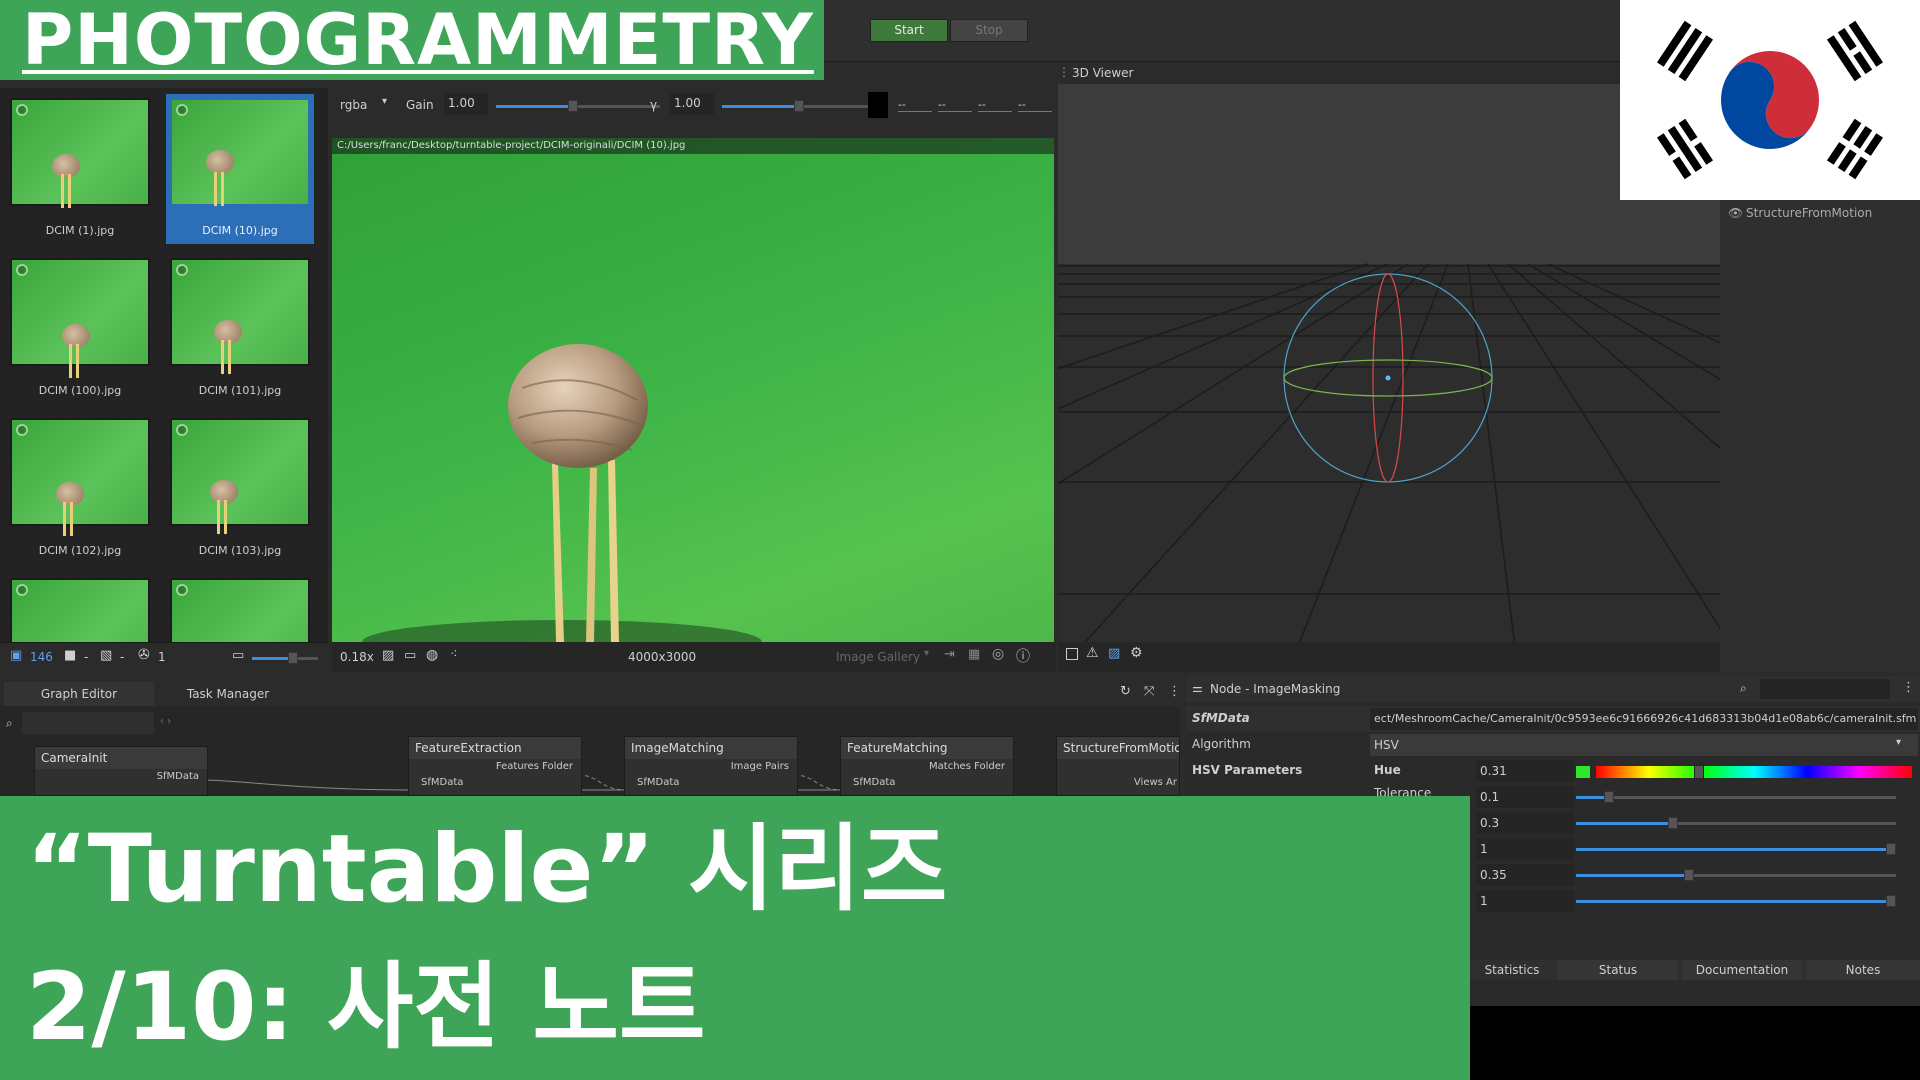 Image resolution: width=1920 pixels, height=1080 pixels. I want to click on aperture-icon: ✇, so click(144, 655).